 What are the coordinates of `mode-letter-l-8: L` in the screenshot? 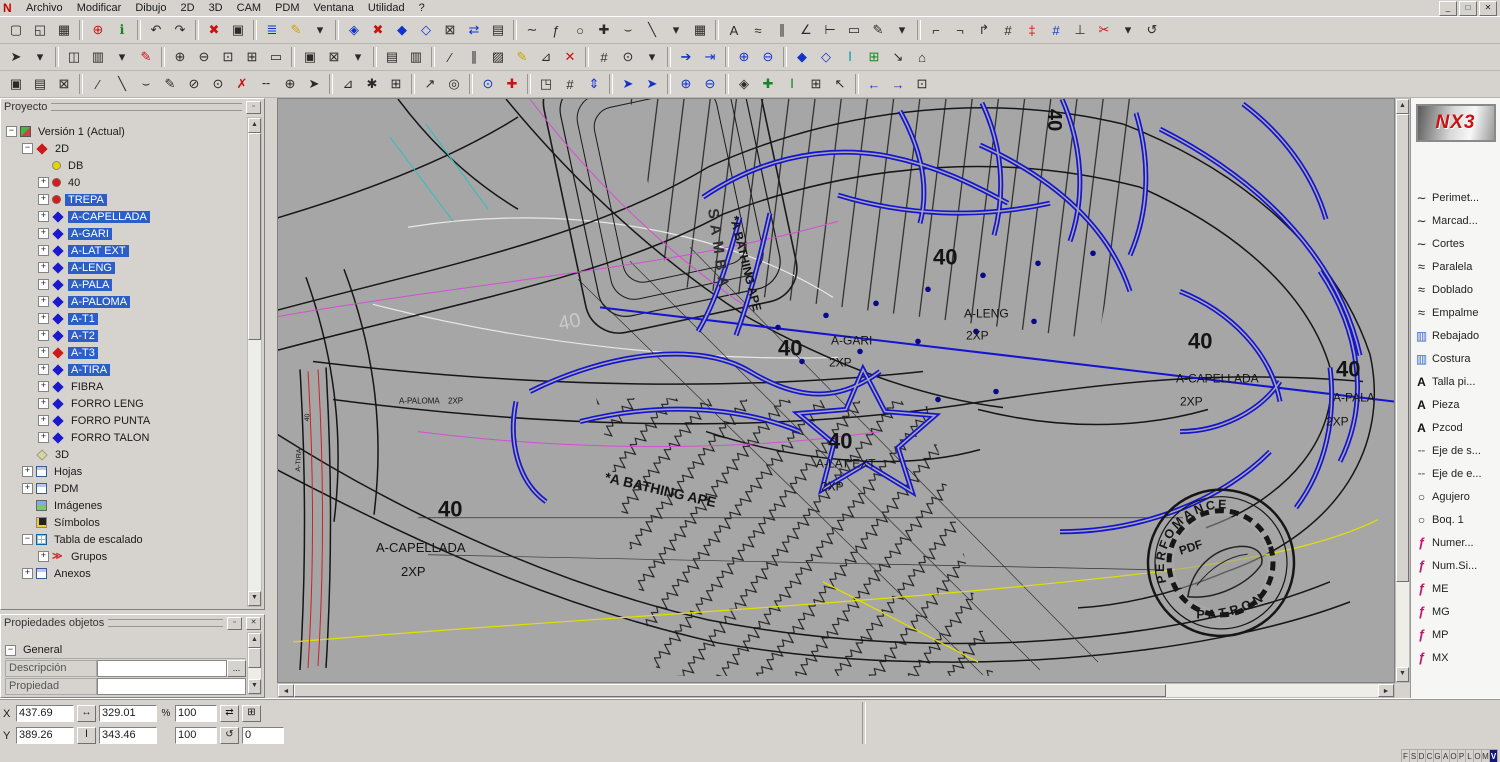 It's located at (1470, 755).